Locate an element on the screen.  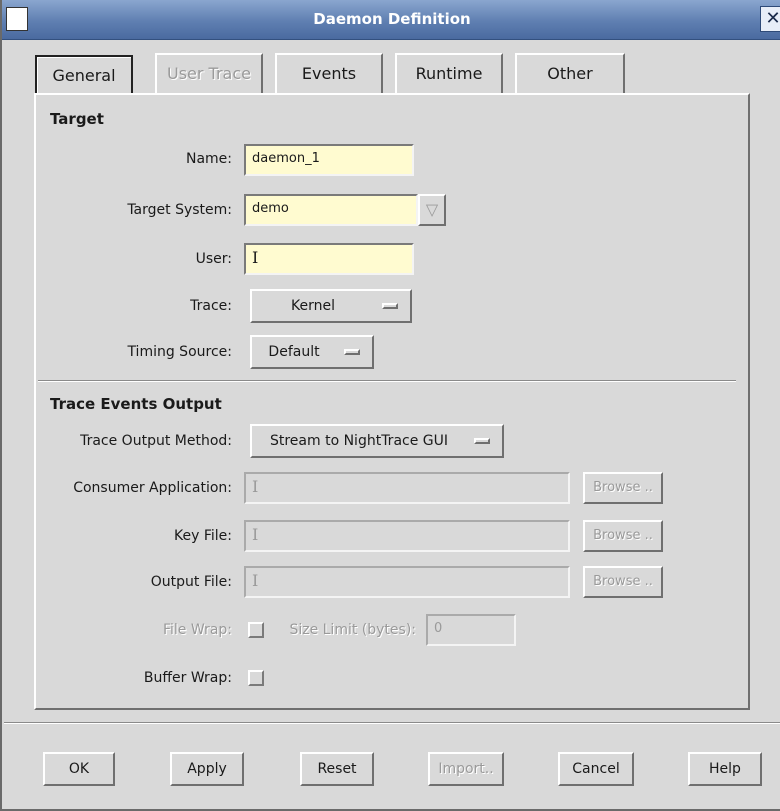
size-limit-field: 0 is located at coordinates (471, 630).